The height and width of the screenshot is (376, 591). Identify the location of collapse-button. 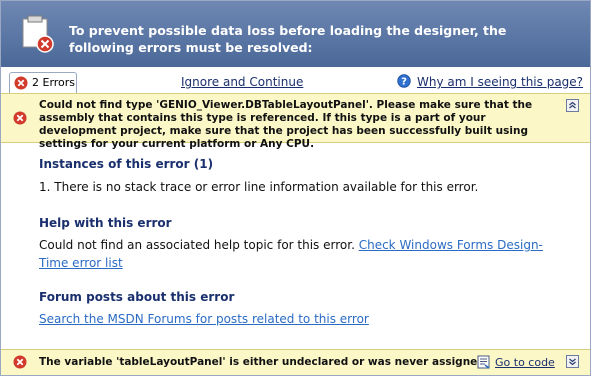
(572, 105).